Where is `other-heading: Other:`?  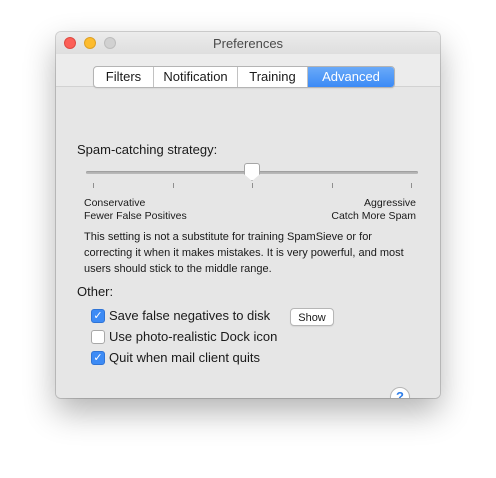 other-heading: Other: is located at coordinates (95, 291).